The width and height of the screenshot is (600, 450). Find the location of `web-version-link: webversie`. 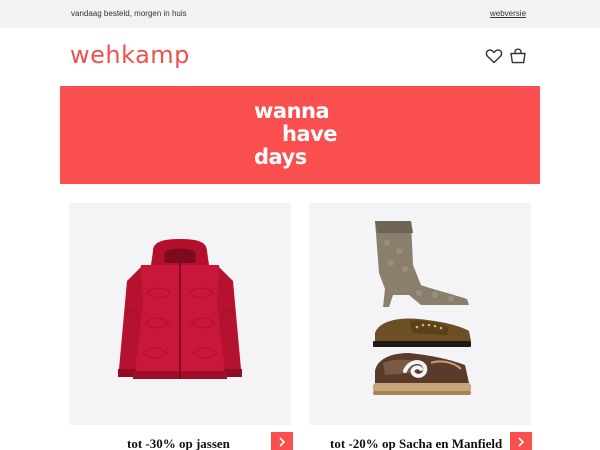

web-version-link: webversie is located at coordinates (508, 13).